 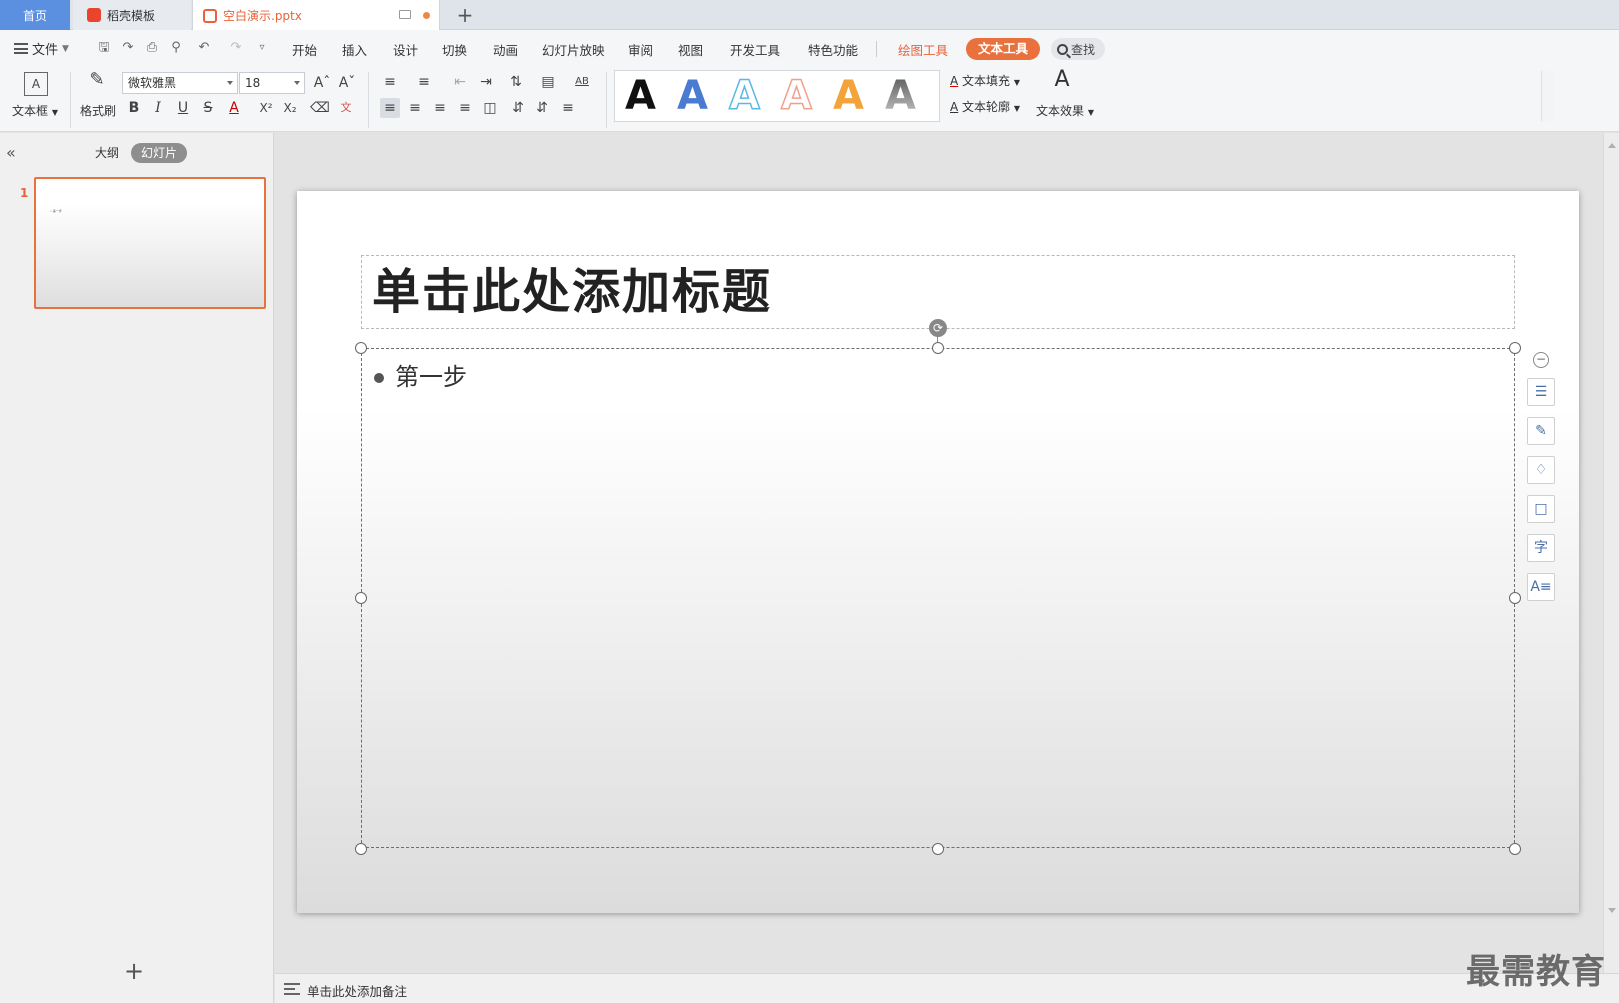 What do you see at coordinates (923, 49) in the screenshot?
I see `menu-drawing-tools: 绘图工具` at bounding box center [923, 49].